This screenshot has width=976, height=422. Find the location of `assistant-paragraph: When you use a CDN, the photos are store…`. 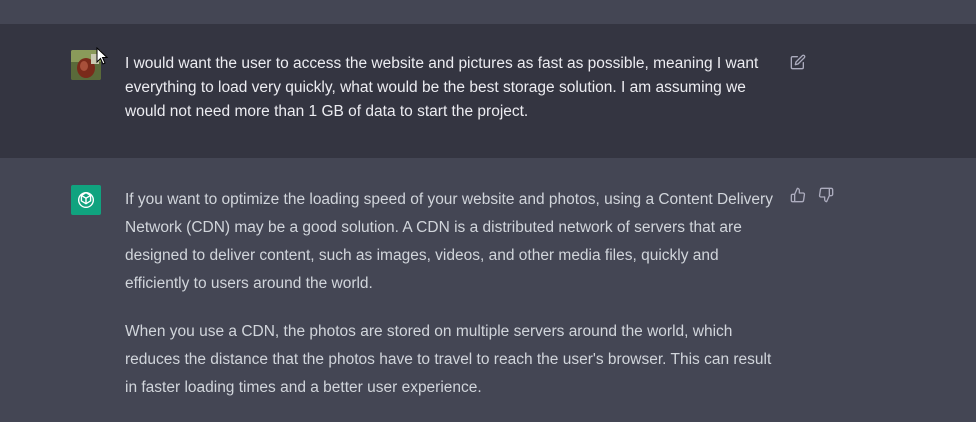

assistant-paragraph: When you use a CDN, the photos are store… is located at coordinates (448, 359).